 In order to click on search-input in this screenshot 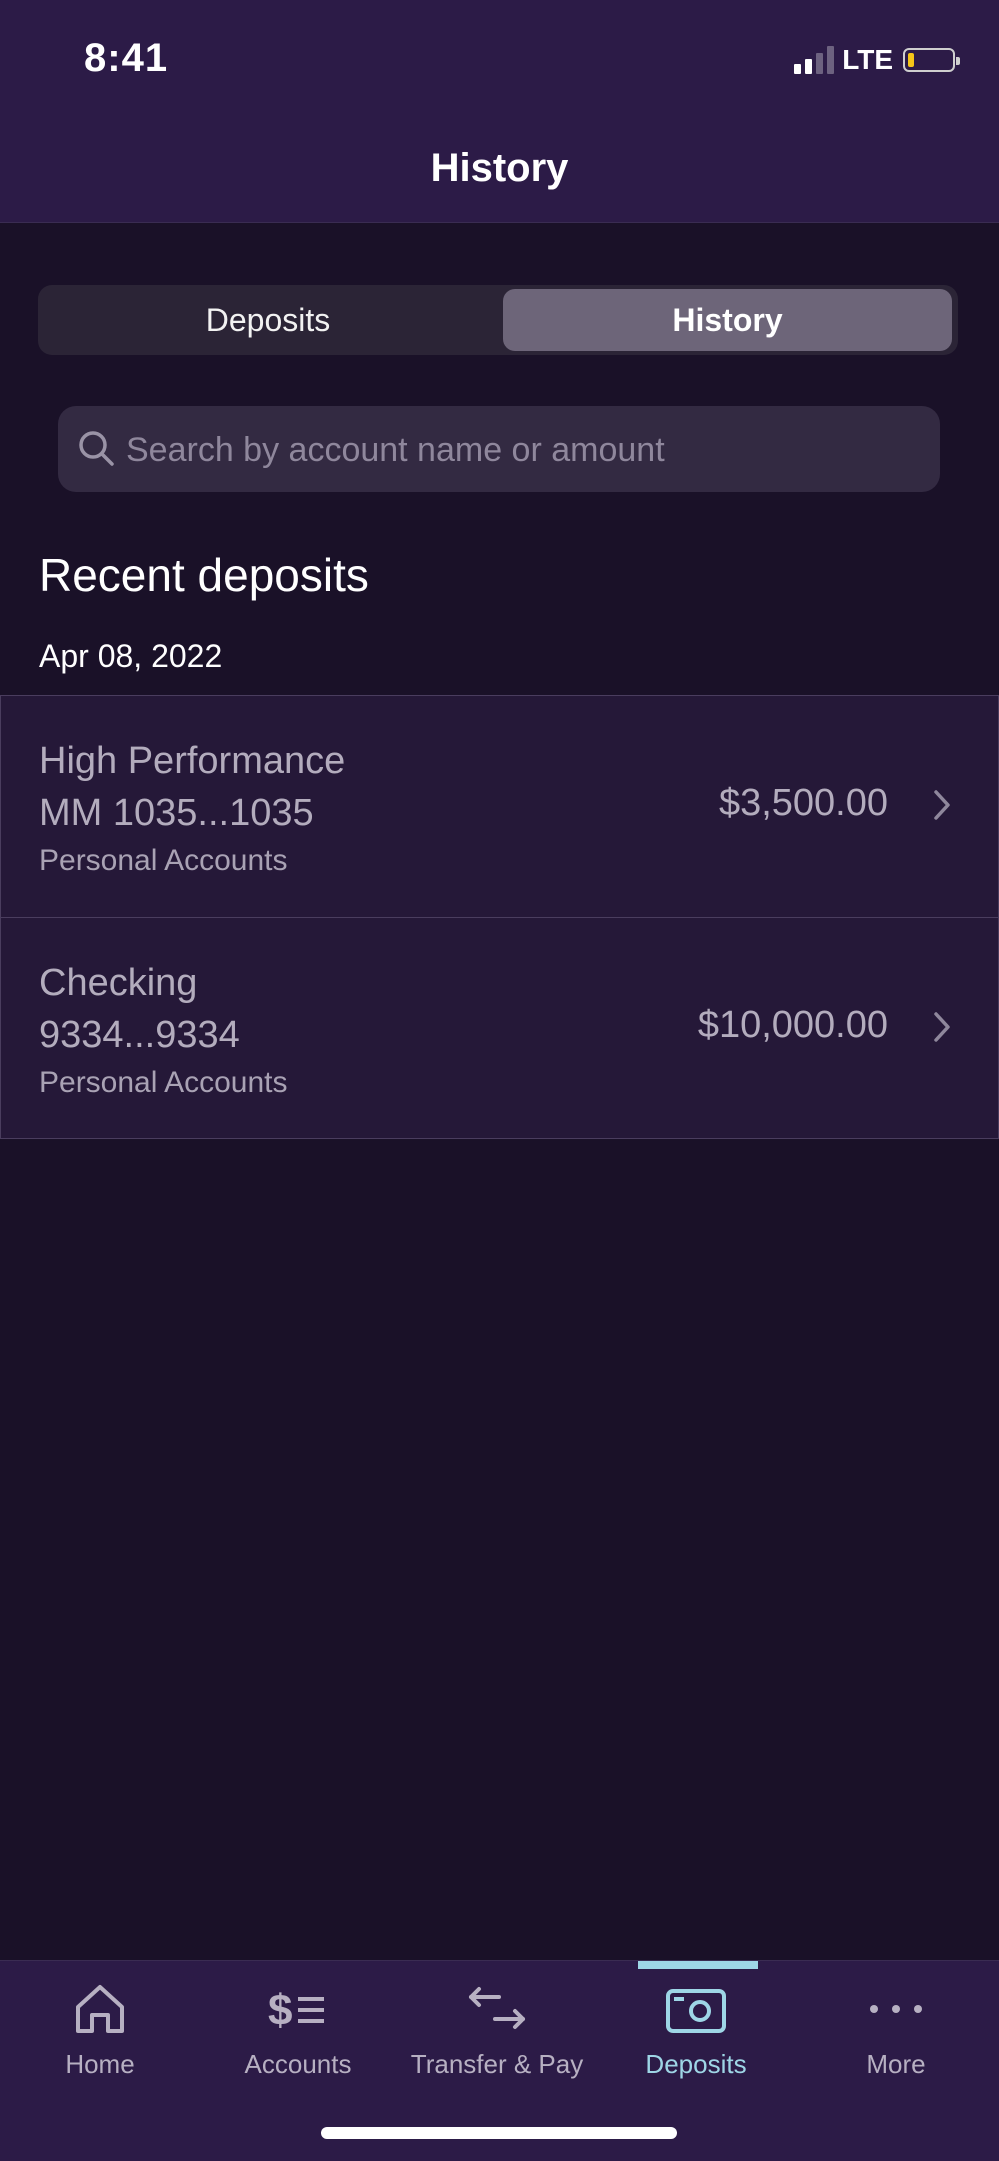, I will do `click(526, 450)`.